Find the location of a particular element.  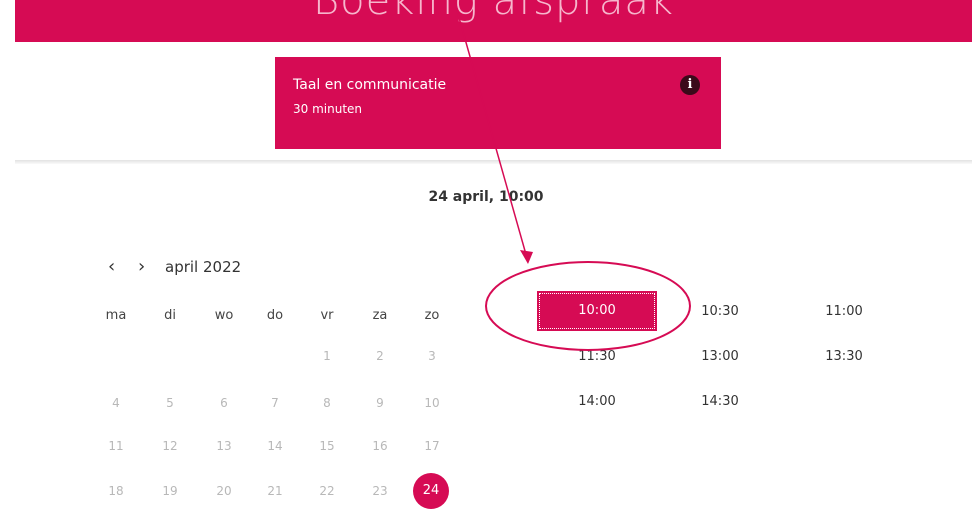

service-duration: 30 minuten is located at coordinates (328, 109).